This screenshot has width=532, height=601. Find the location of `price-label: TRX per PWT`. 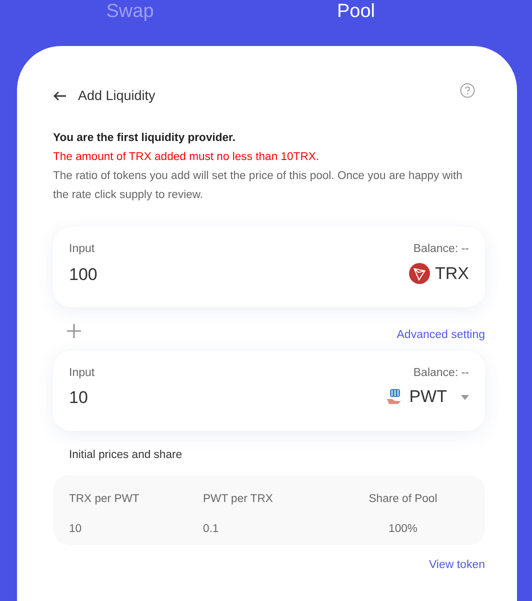

price-label: TRX per PWT is located at coordinates (104, 500).